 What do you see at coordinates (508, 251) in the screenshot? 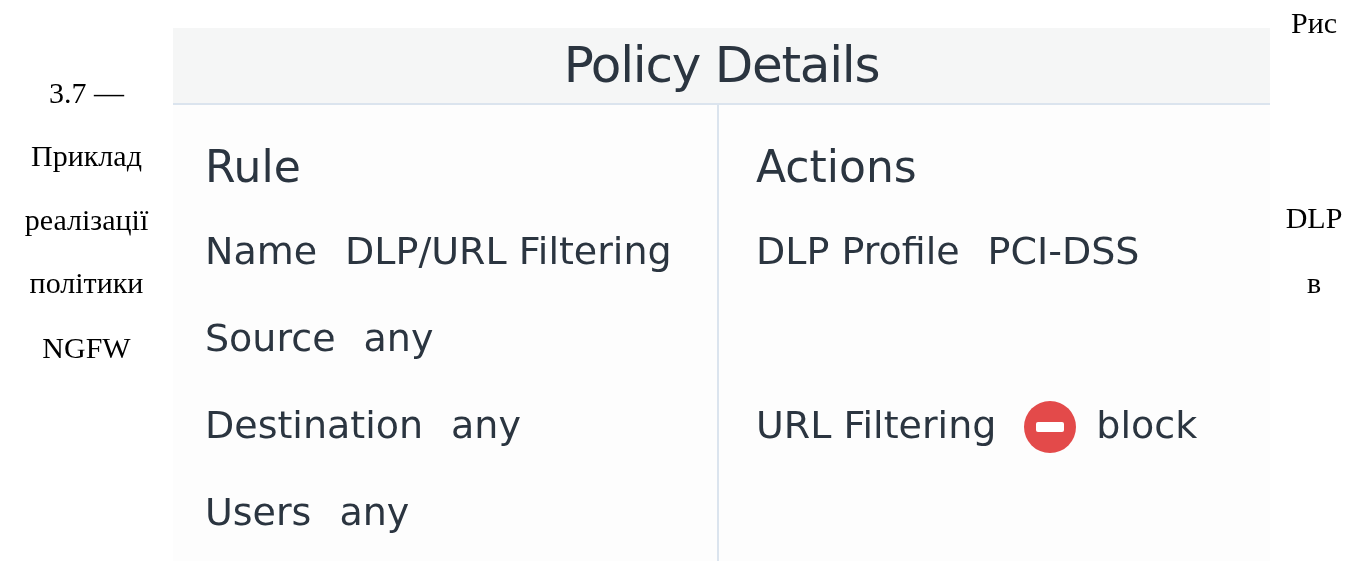
I see `field-value: DLP/URL Filtering` at bounding box center [508, 251].